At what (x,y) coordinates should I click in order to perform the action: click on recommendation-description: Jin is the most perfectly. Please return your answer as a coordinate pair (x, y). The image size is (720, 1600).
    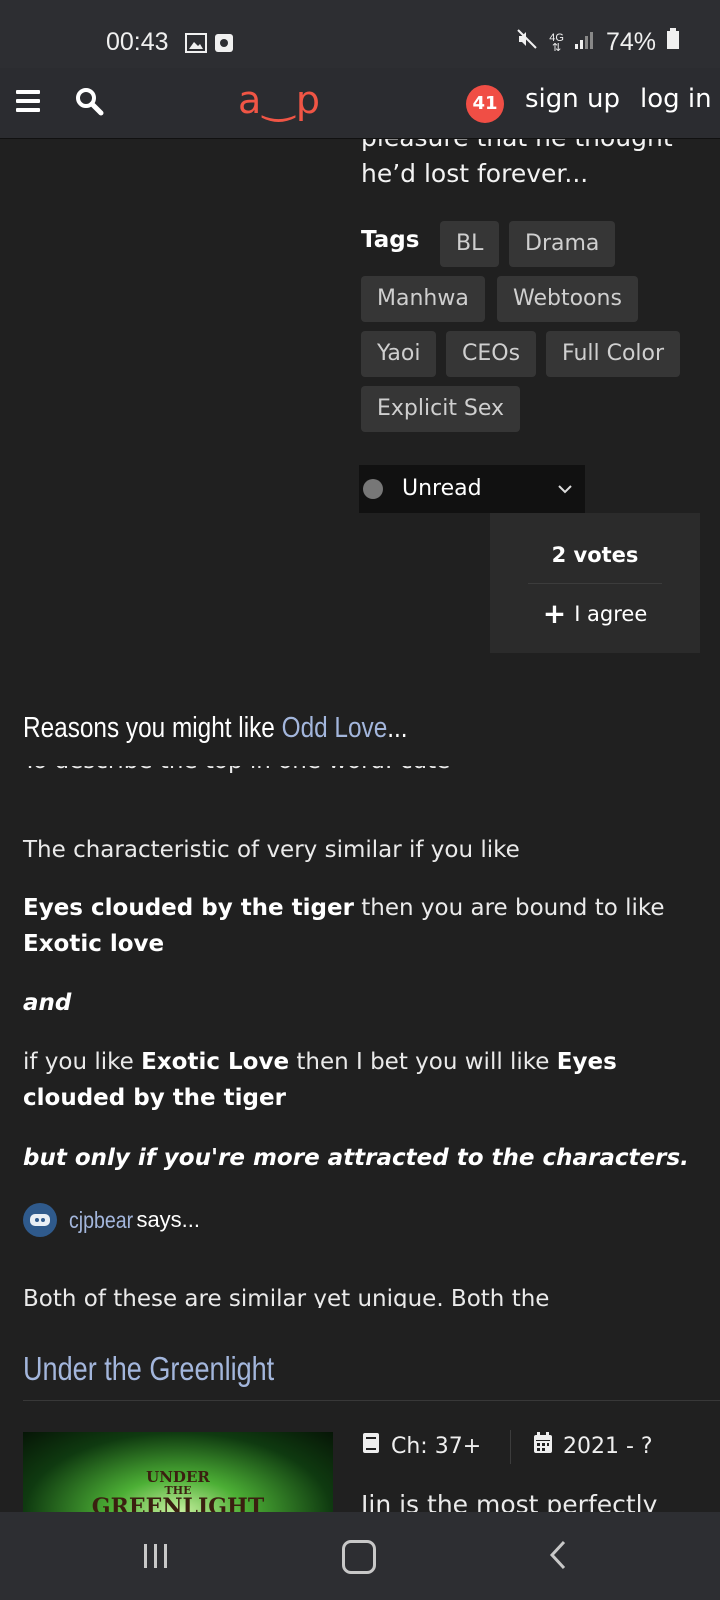
    Looking at the image, I should click on (509, 1501).